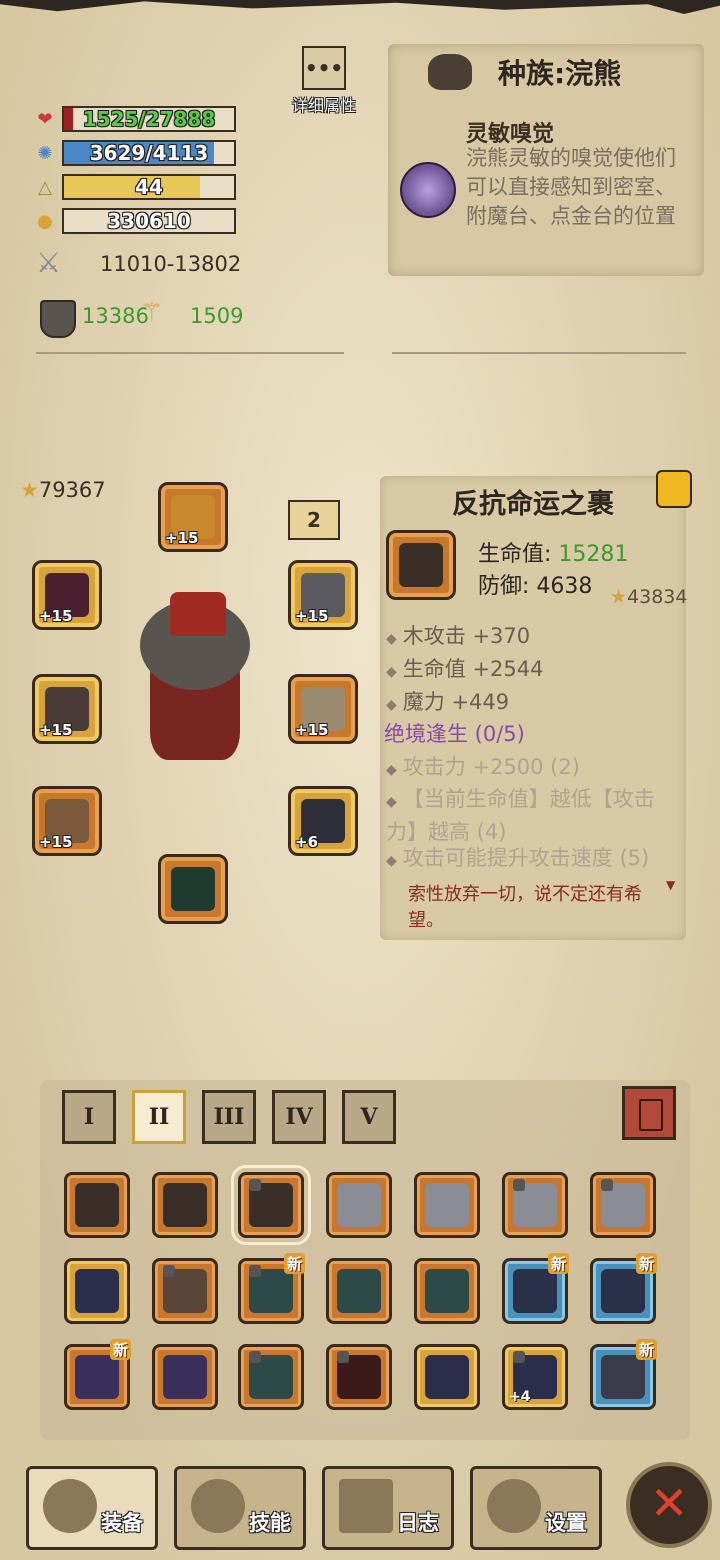  I want to click on item-score: ★43834, so click(649, 597).